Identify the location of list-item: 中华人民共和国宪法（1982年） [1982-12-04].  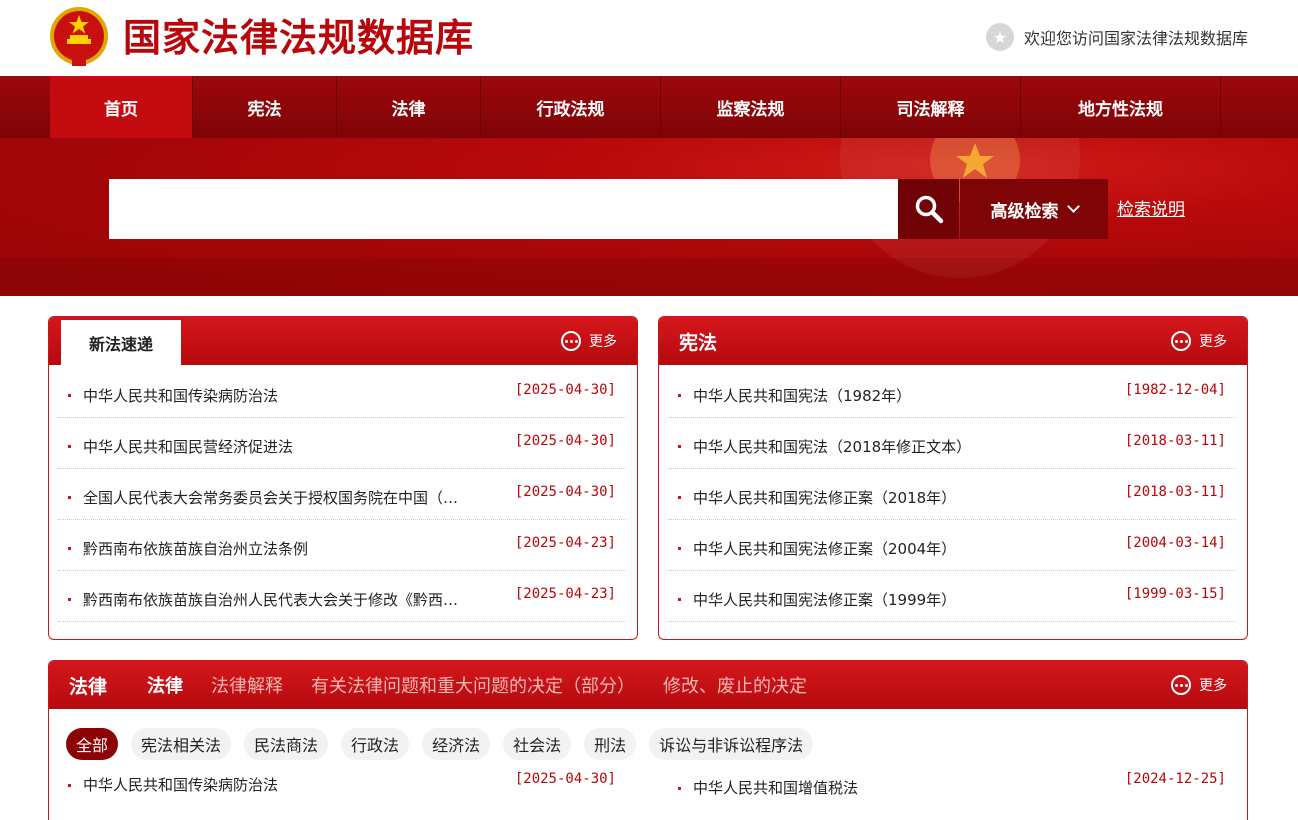
(952, 392).